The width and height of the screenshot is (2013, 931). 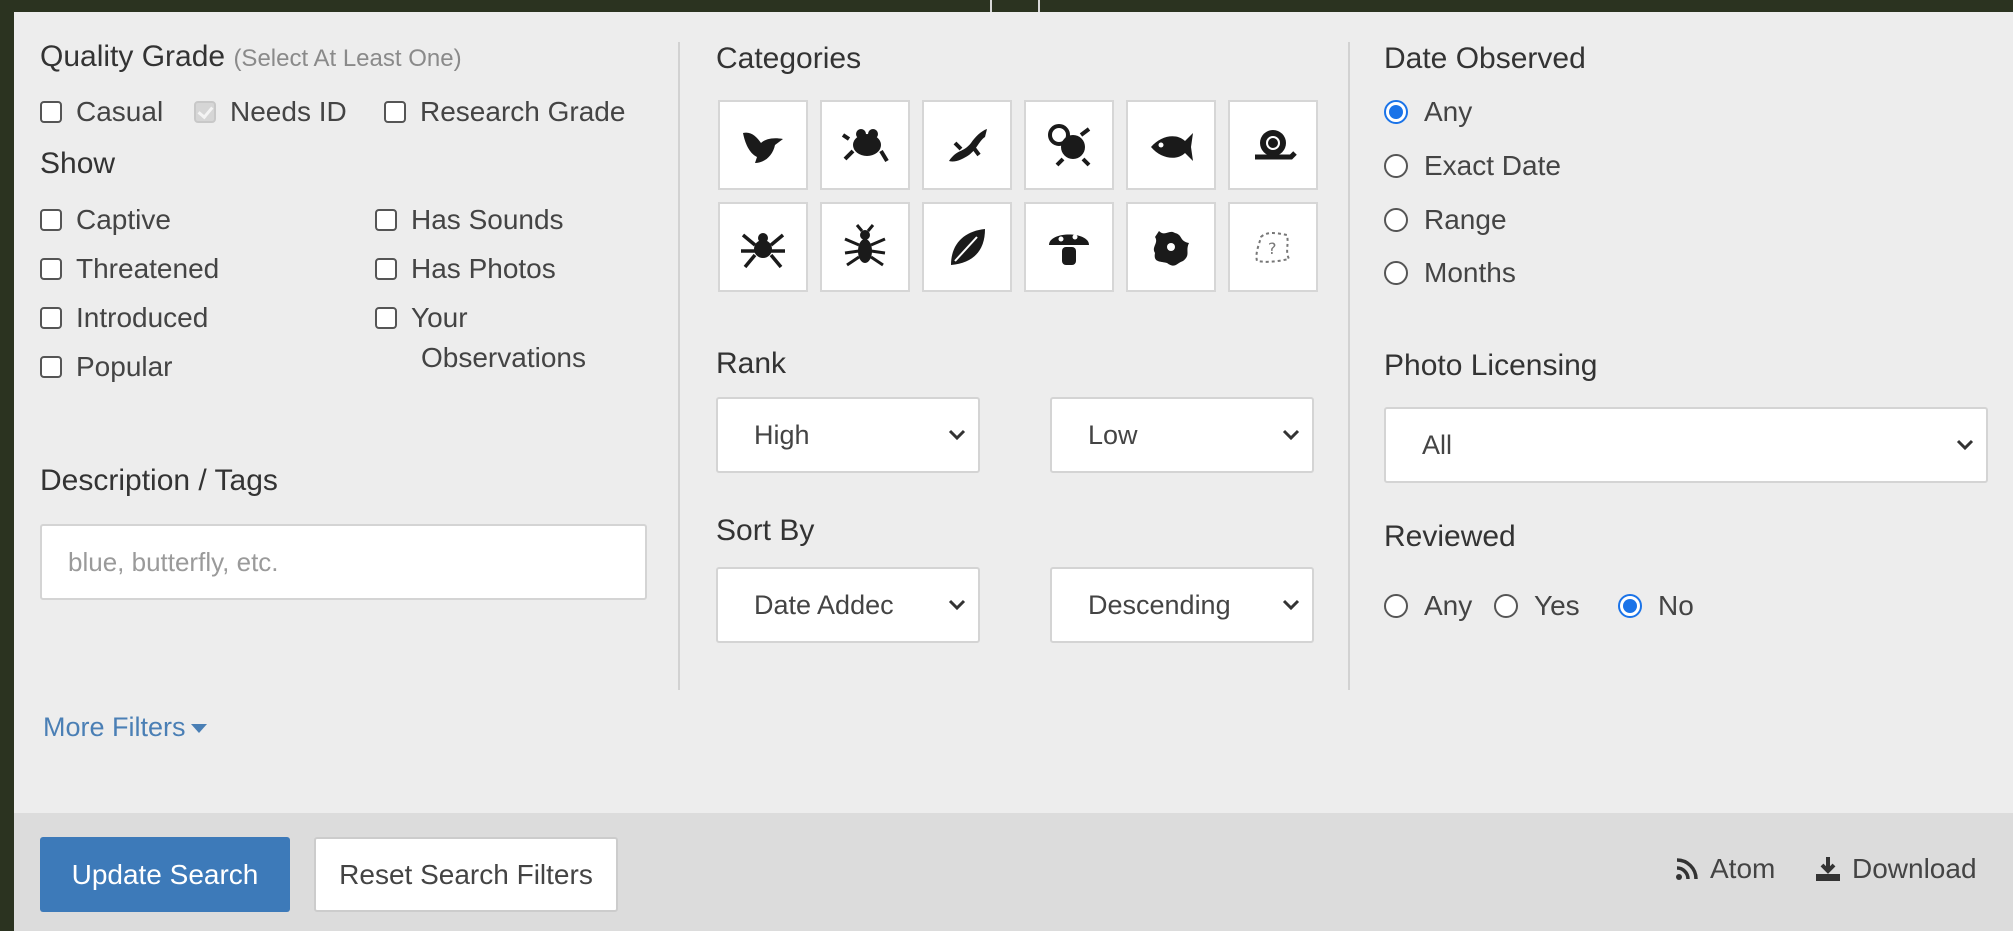 I want to click on needs-id-checkbox, so click(x=205, y=112).